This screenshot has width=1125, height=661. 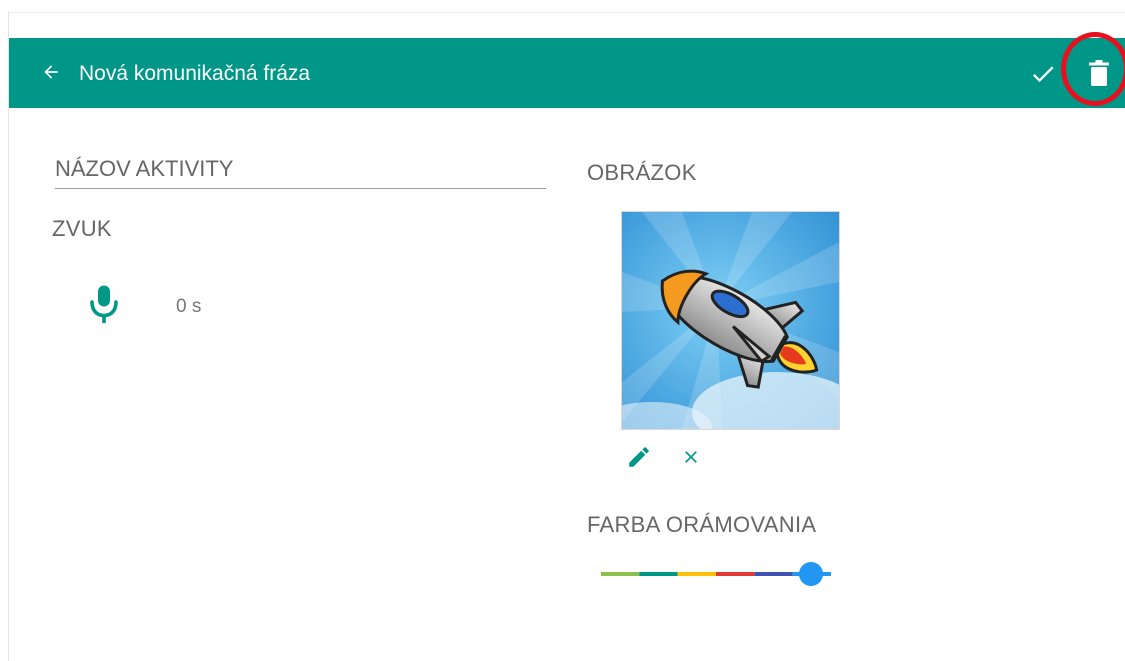 I want to click on delete-button, so click(x=1099, y=73).